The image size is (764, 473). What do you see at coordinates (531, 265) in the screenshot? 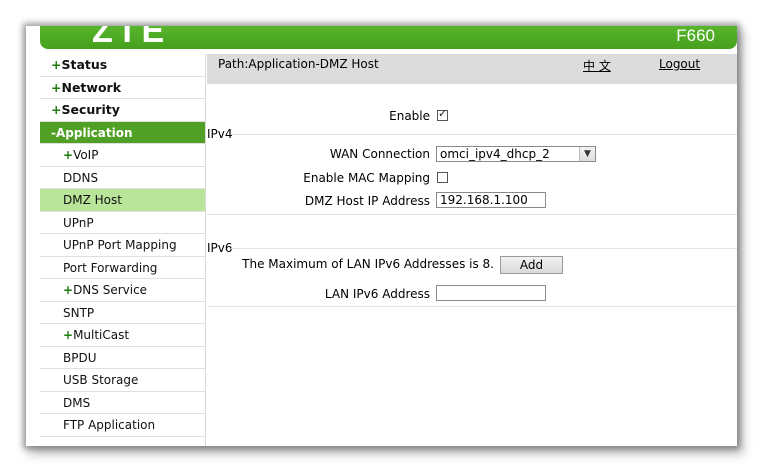
I see `add-button: Add` at bounding box center [531, 265].